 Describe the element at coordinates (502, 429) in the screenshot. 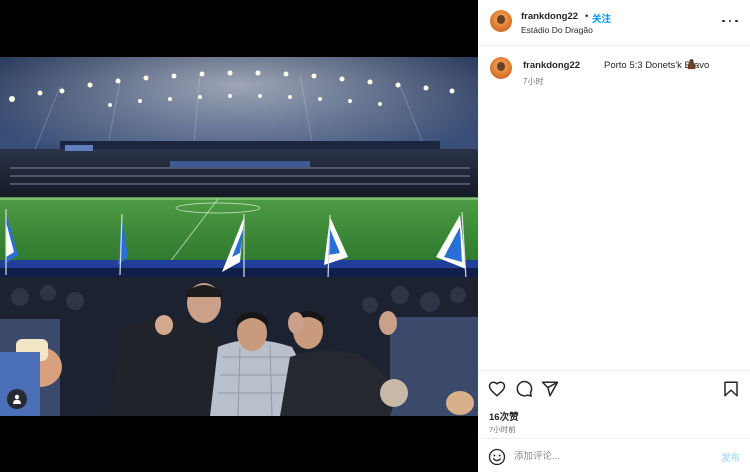

I see `post-timestamp: 7小时前` at that location.